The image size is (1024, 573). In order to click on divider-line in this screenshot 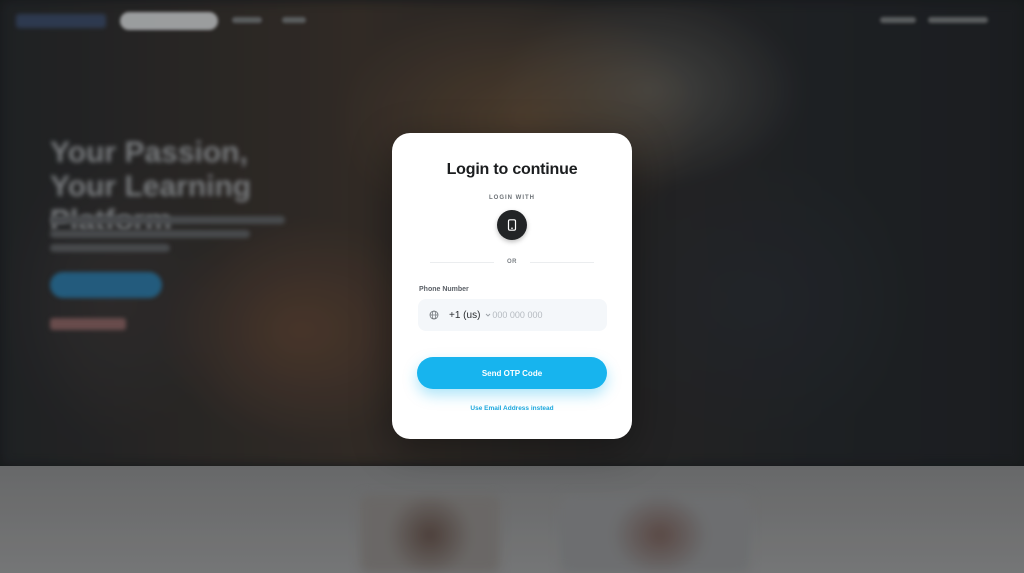, I will do `click(562, 262)`.